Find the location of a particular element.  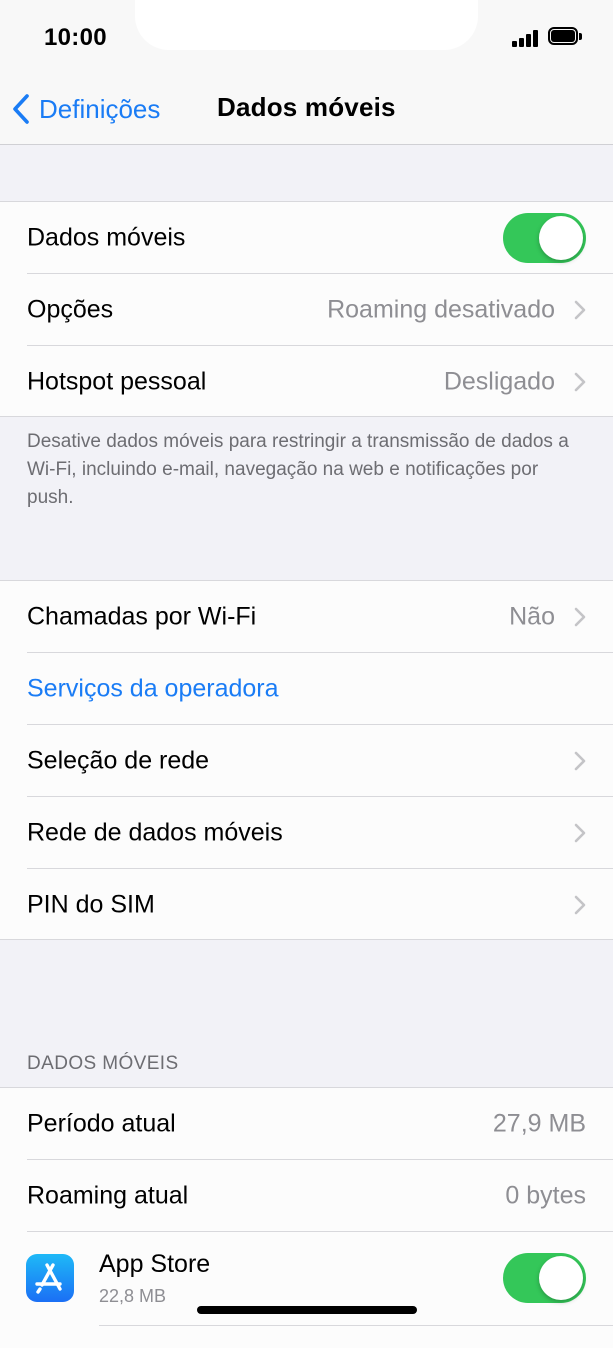

back-button-label: Definições is located at coordinates (100, 108).